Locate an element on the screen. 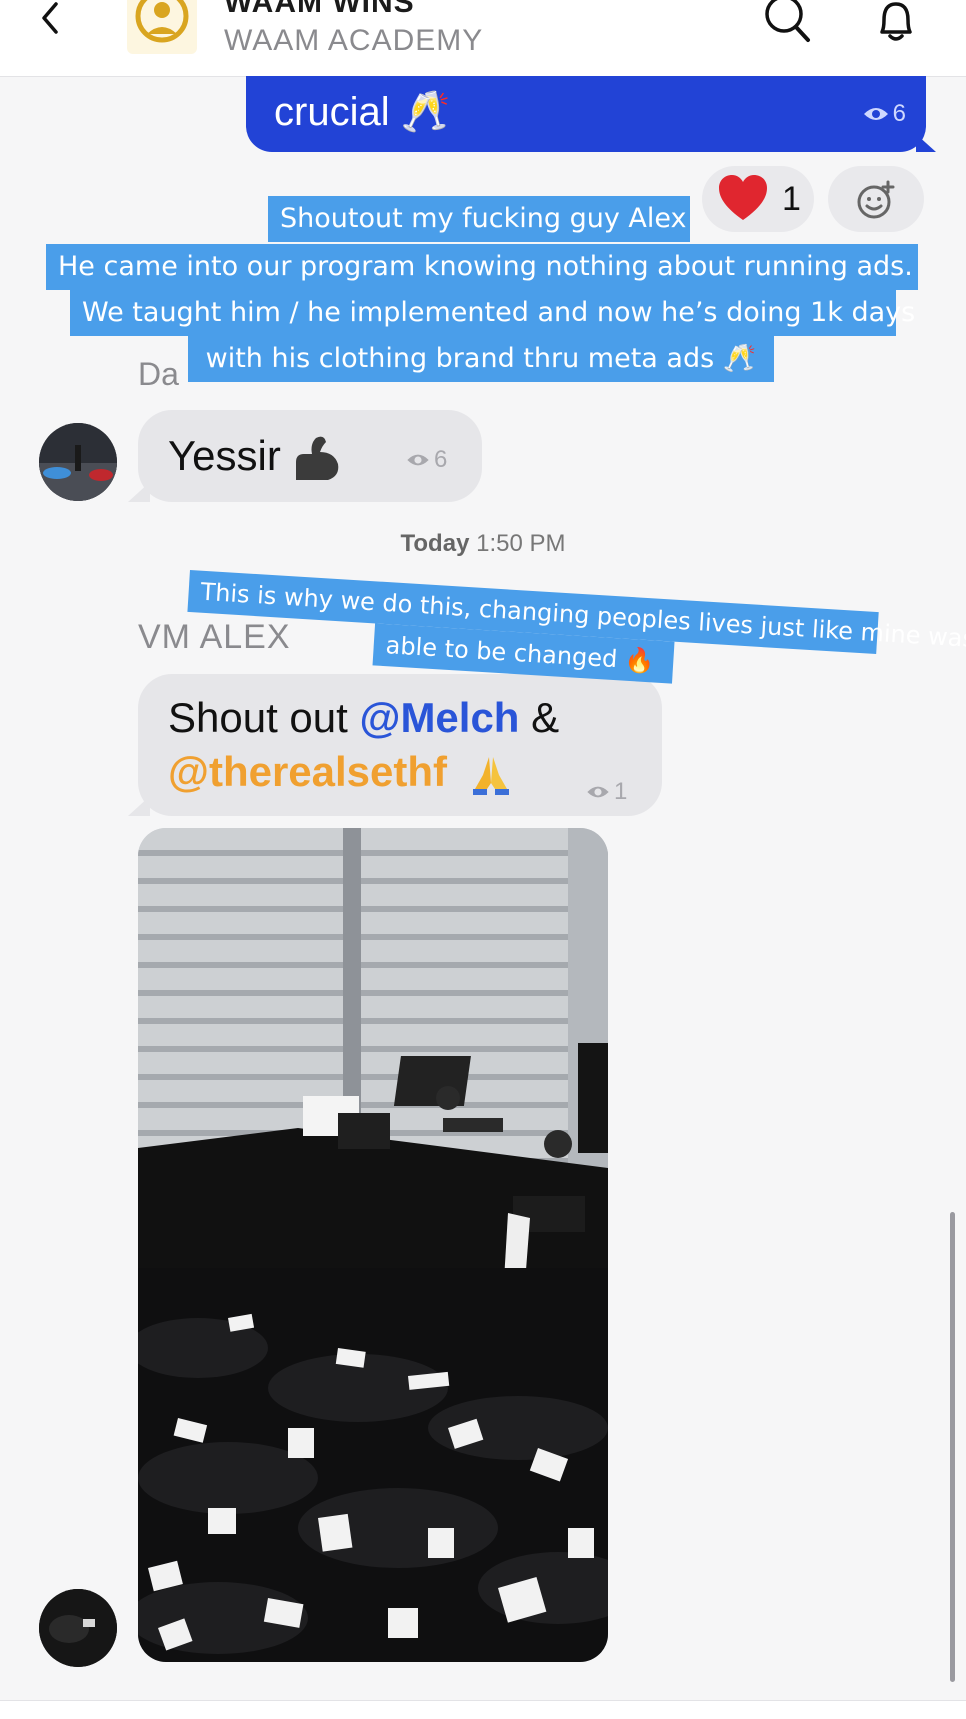 This screenshot has height=1719, width=966. mention-link: @Melch is located at coordinates (439, 717).